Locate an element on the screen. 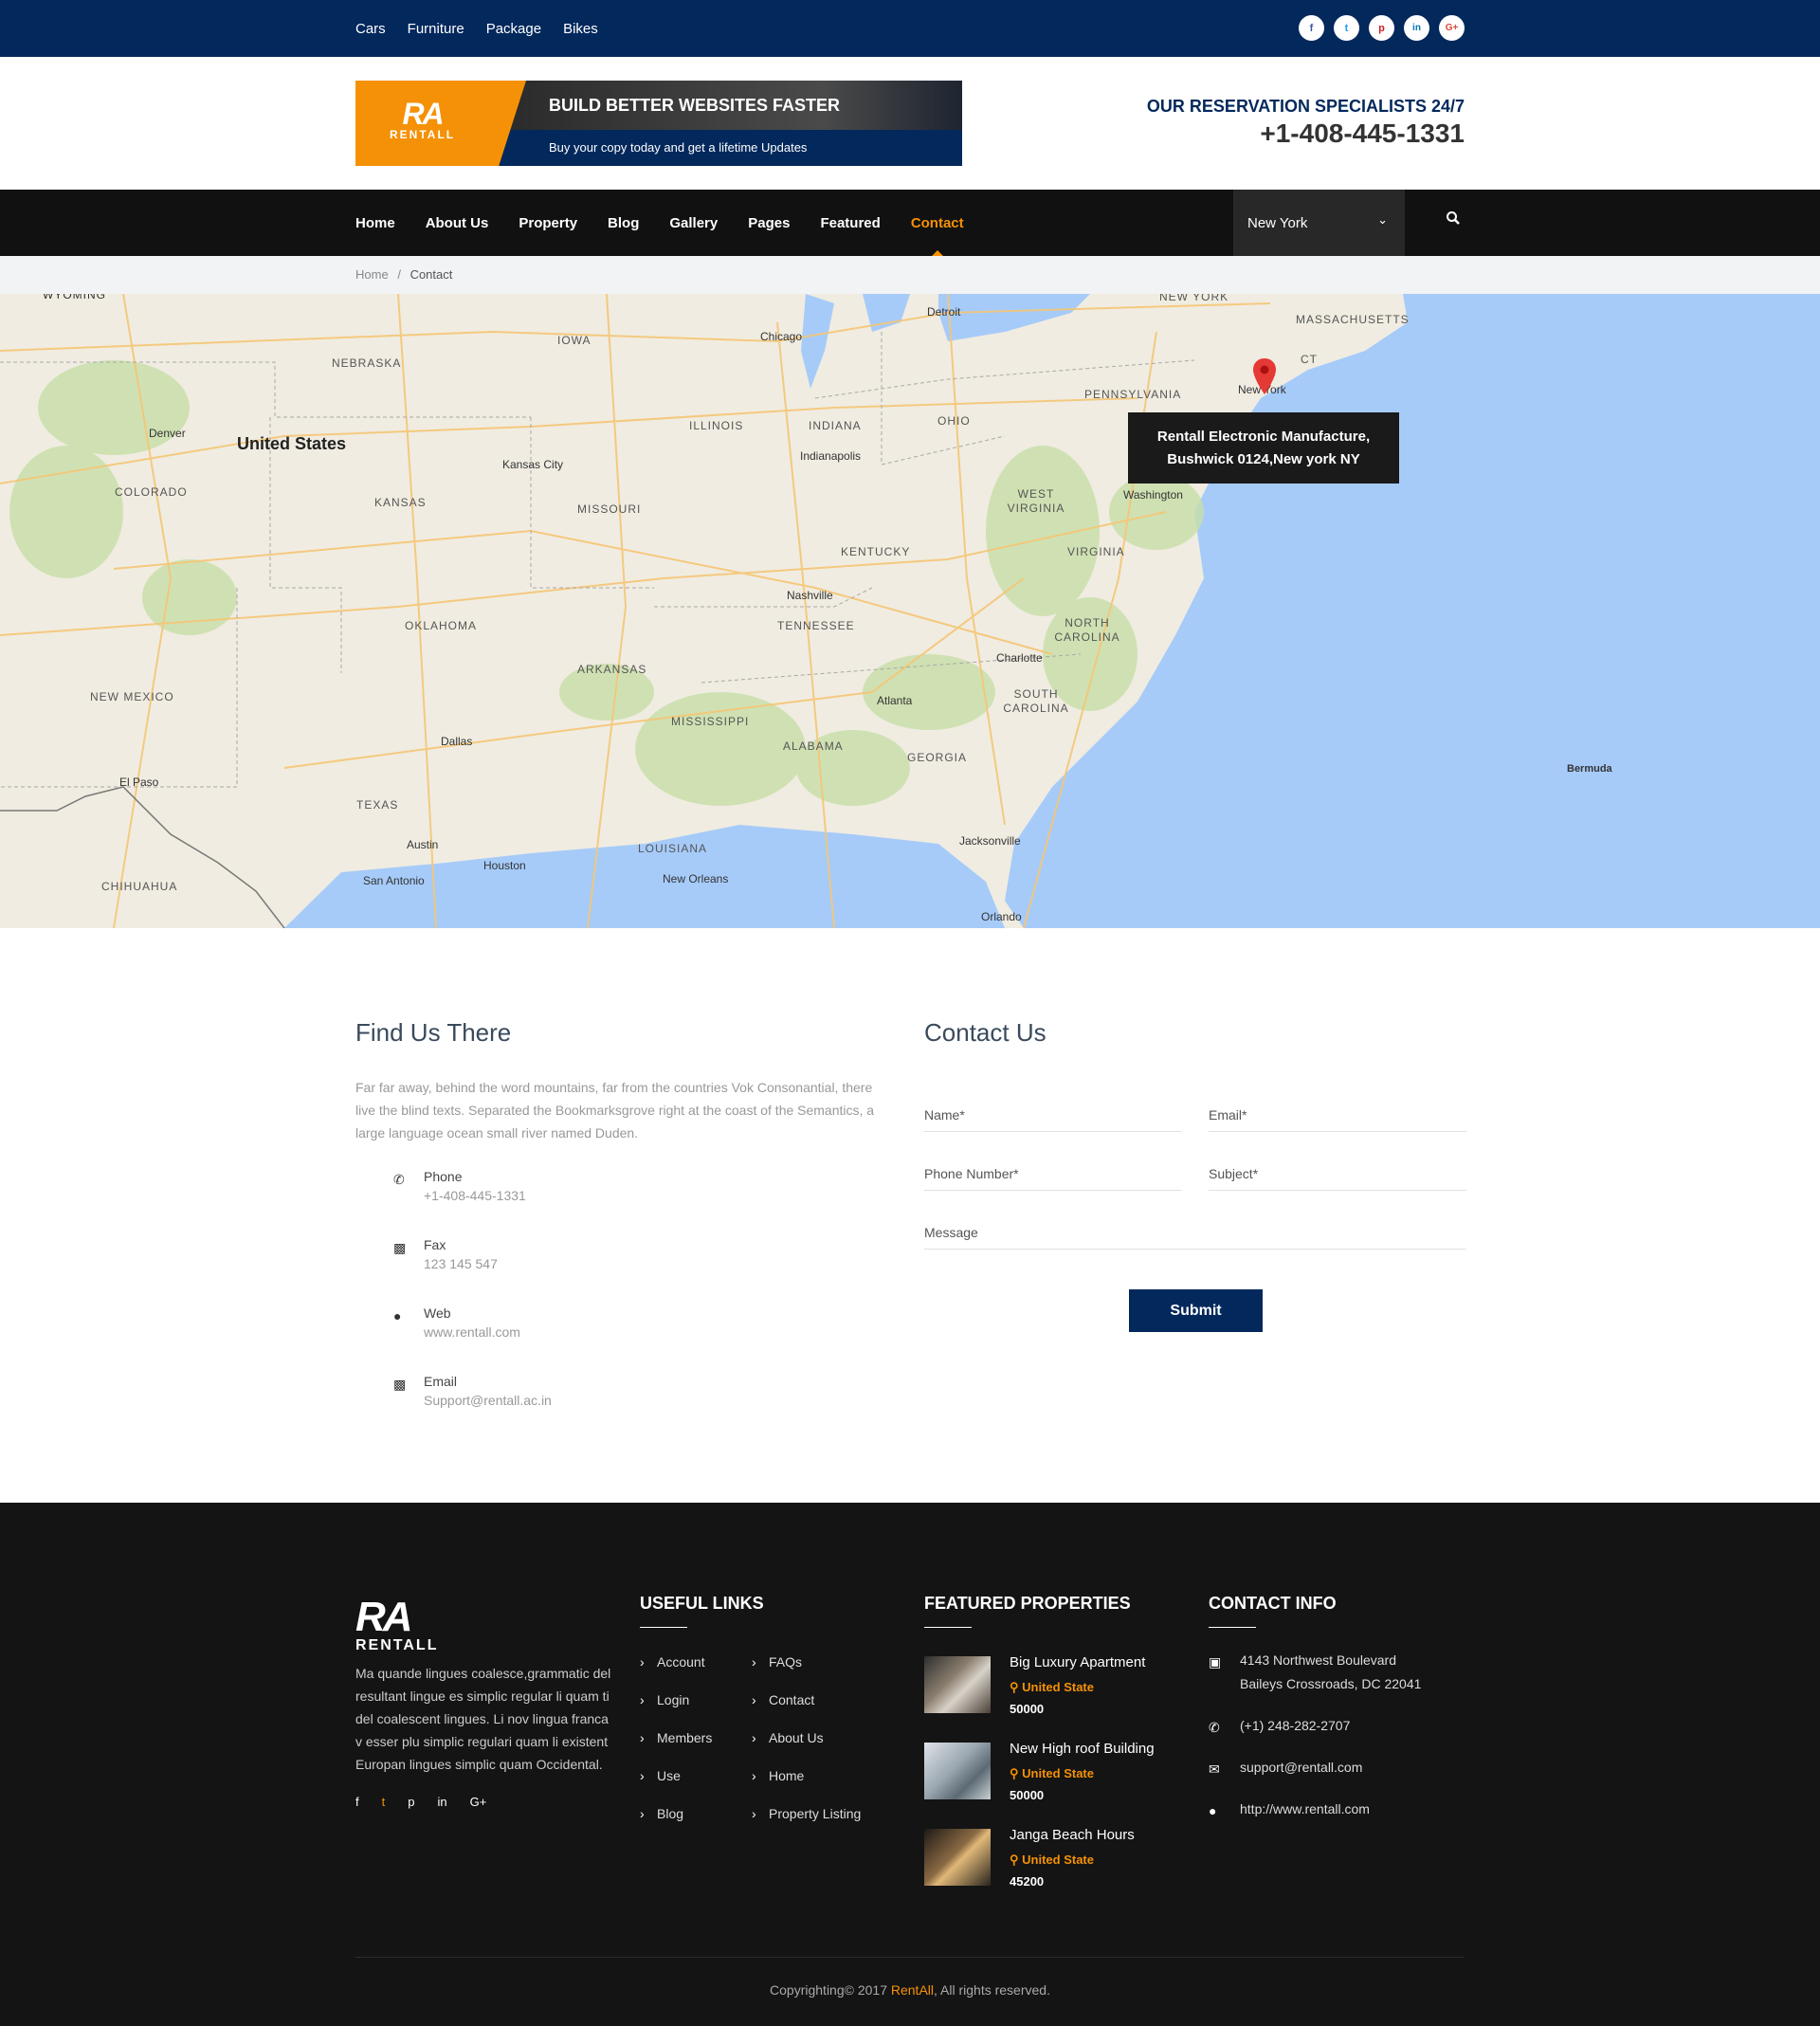 This screenshot has width=1820, height=2026. map-state-label: ILLINOIS is located at coordinates (716, 425).